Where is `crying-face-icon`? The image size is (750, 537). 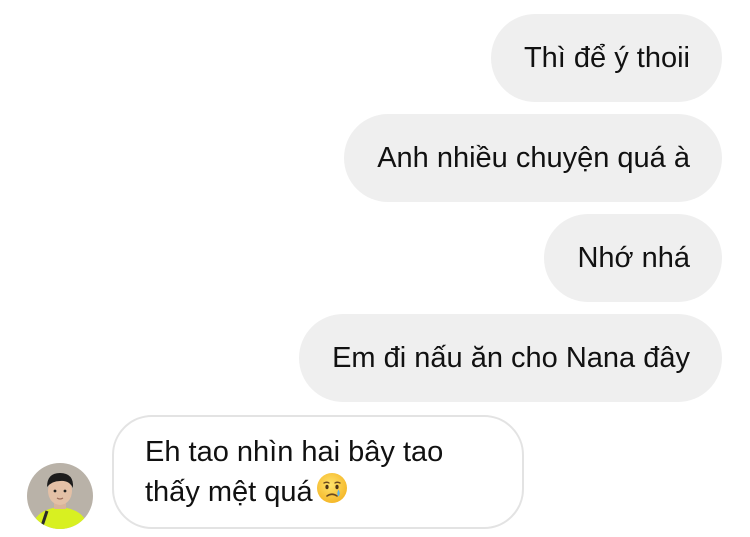
crying-face-icon is located at coordinates (332, 493).